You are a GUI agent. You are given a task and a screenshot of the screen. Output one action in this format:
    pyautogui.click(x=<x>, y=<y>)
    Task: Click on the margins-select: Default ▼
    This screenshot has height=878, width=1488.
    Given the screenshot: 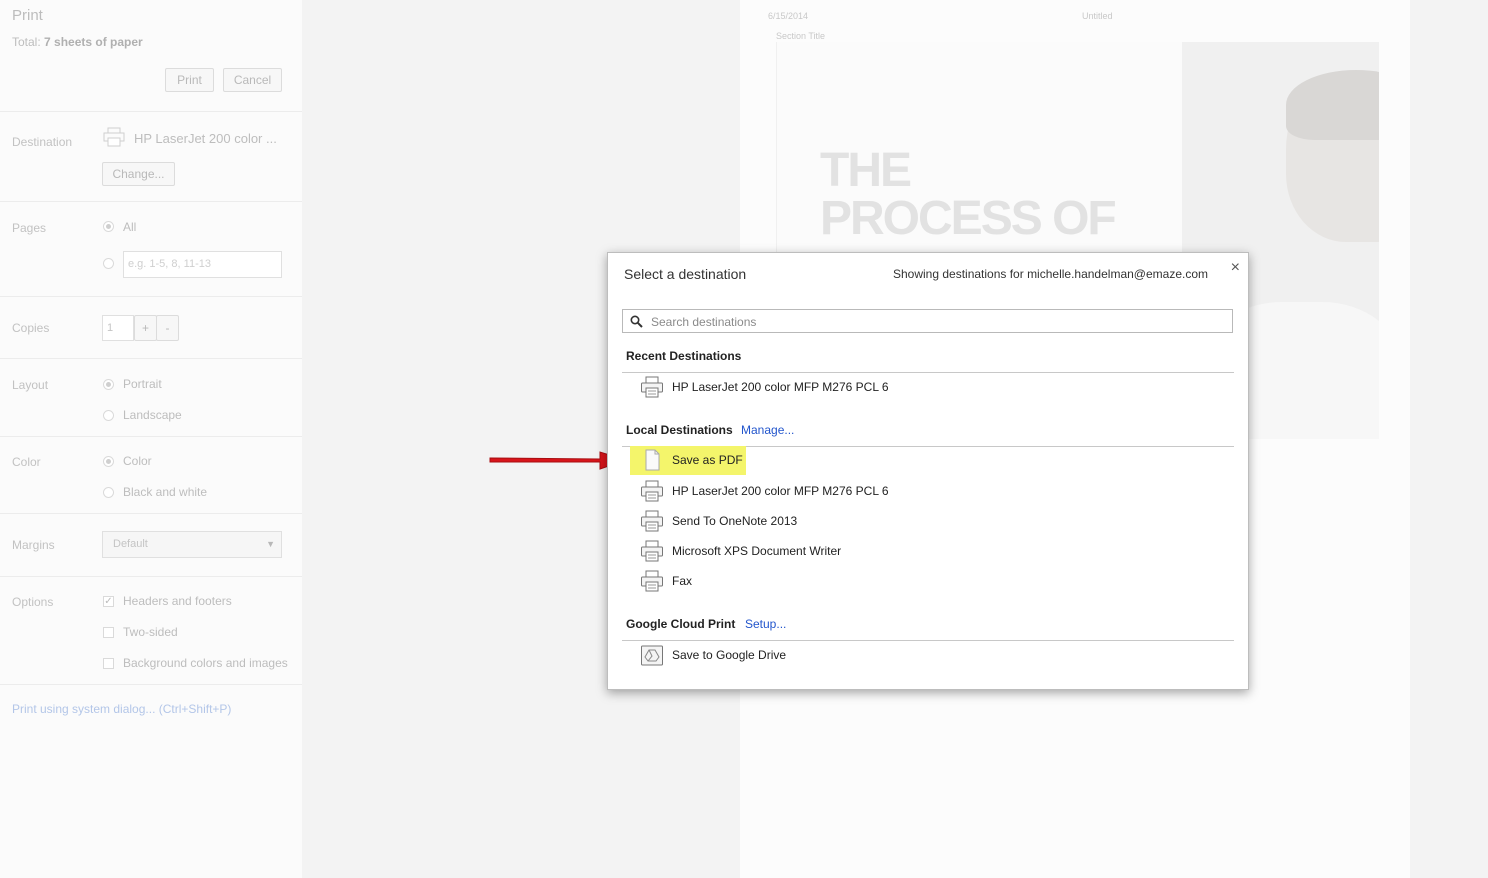 What is the action you would take?
    pyautogui.click(x=192, y=544)
    